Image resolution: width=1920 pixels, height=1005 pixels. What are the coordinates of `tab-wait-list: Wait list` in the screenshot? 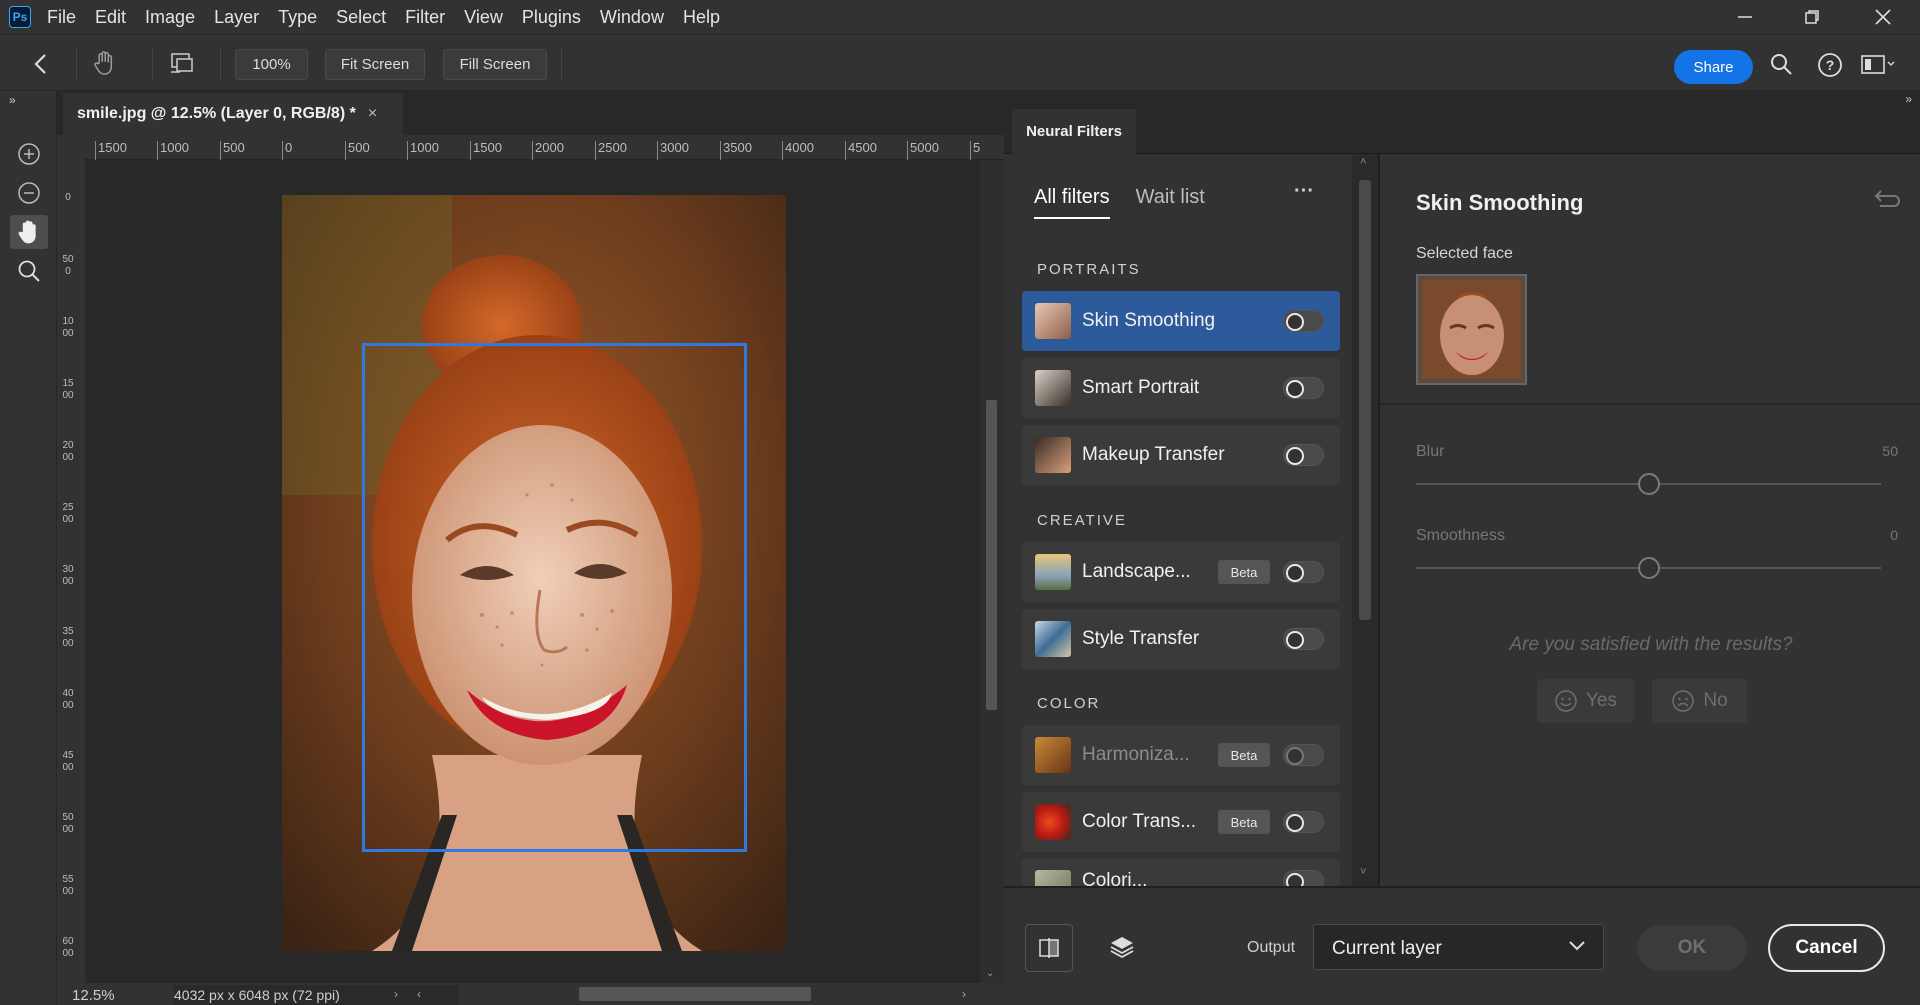 It's located at (1170, 202).